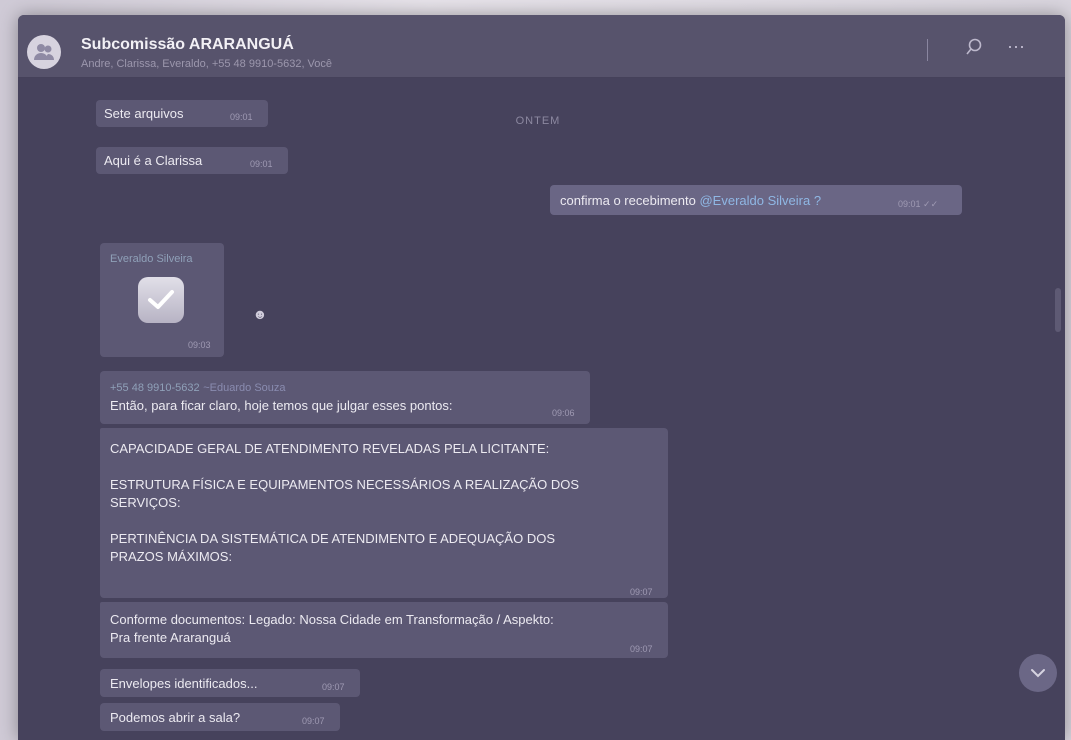 The height and width of the screenshot is (740, 1071). I want to click on message-line: PRAZOS MÁXIMOS:, so click(171, 556).